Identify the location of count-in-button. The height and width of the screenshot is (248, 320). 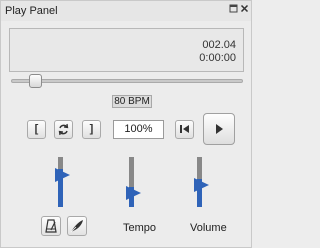
(77, 226).